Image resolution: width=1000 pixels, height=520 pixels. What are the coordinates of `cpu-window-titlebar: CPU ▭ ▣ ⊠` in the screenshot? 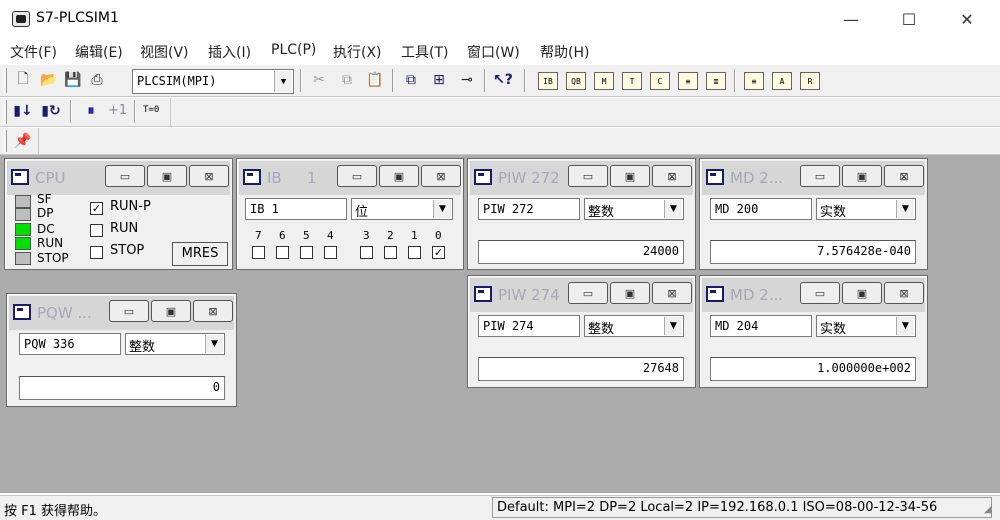 It's located at (118, 178).